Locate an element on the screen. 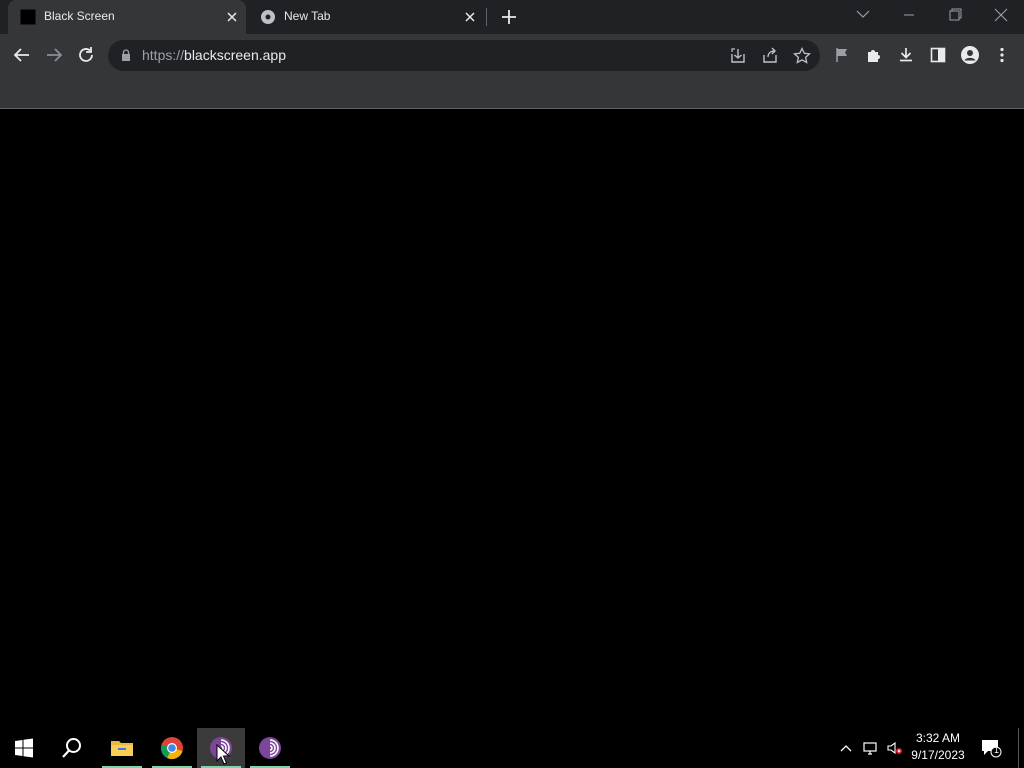  tor-browser-icon is located at coordinates (270, 748).